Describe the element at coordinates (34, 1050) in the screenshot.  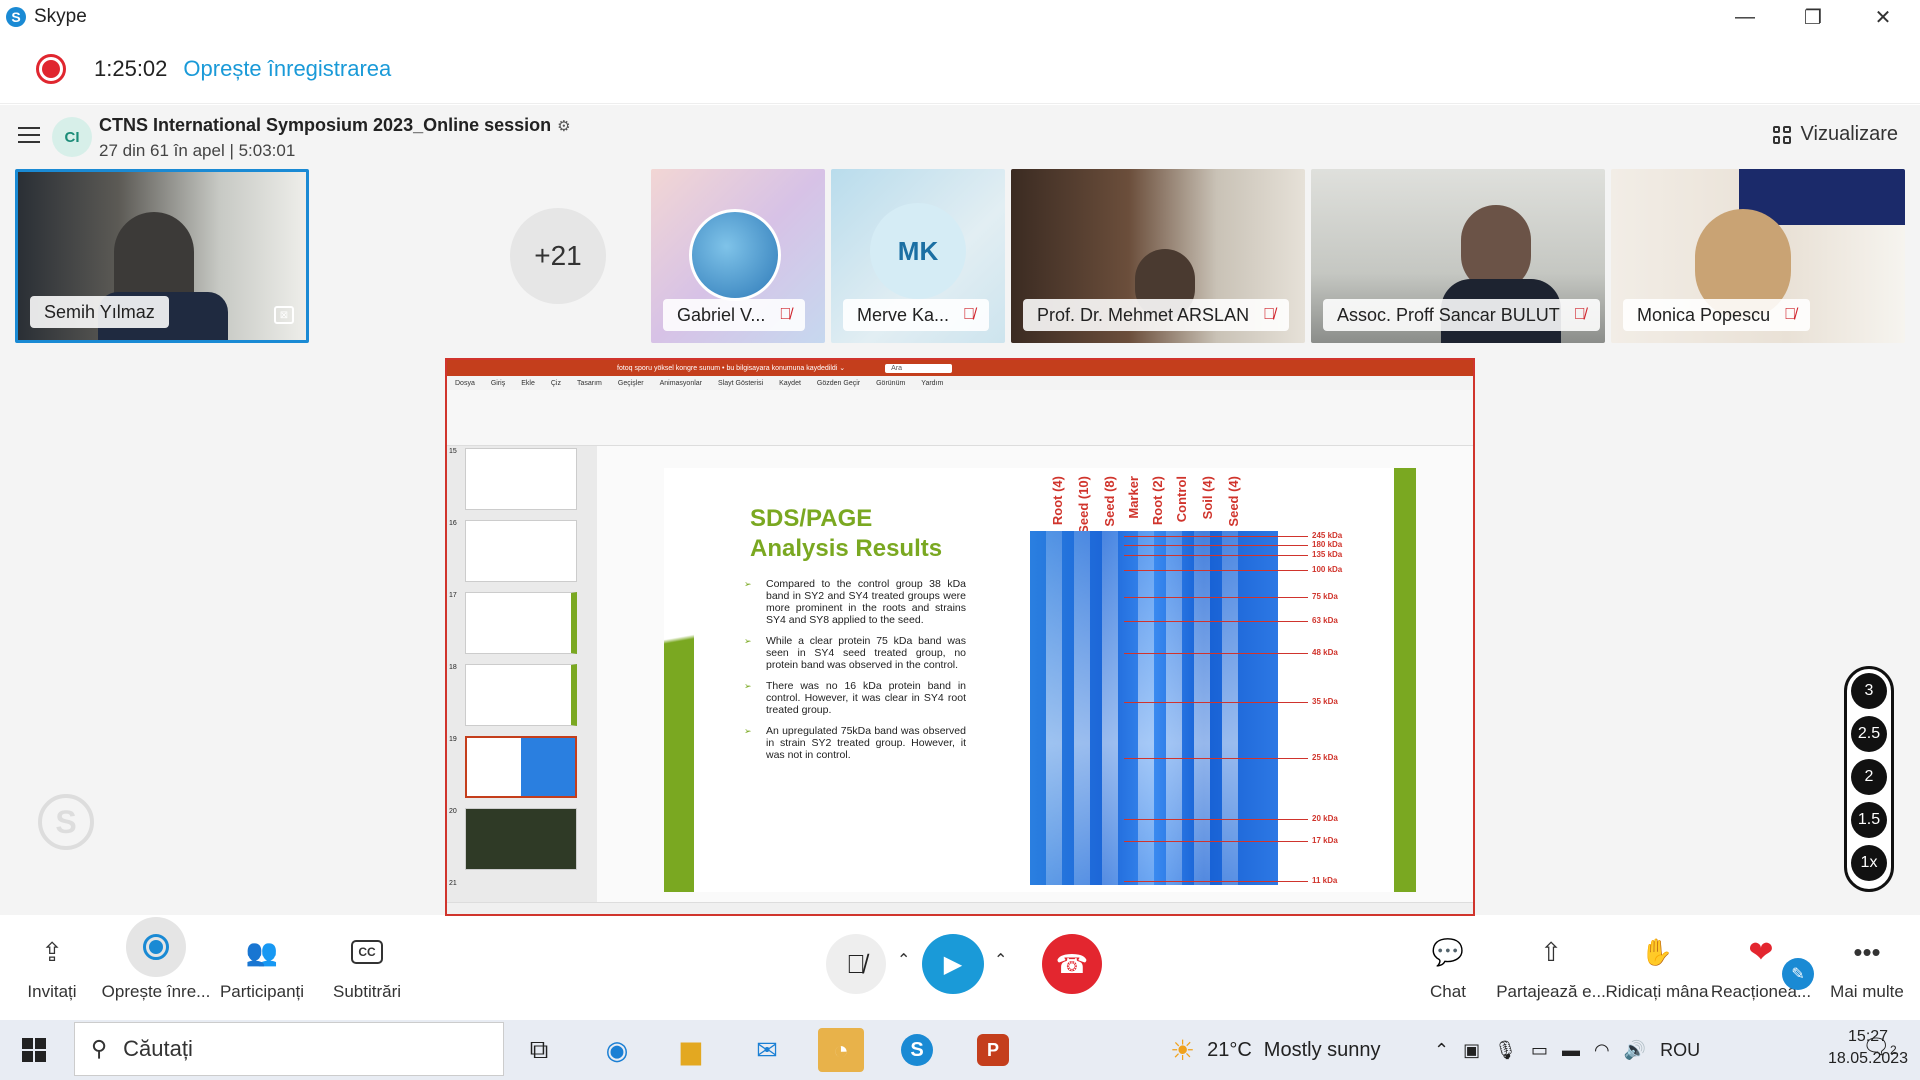
I see `windows-start-icon` at that location.